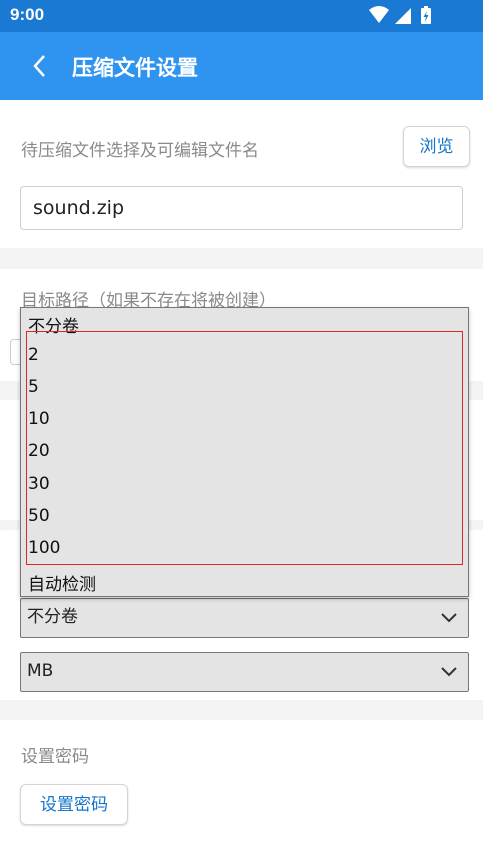  What do you see at coordinates (74, 804) in the screenshot?
I see `set-password-button: 设置密码` at bounding box center [74, 804].